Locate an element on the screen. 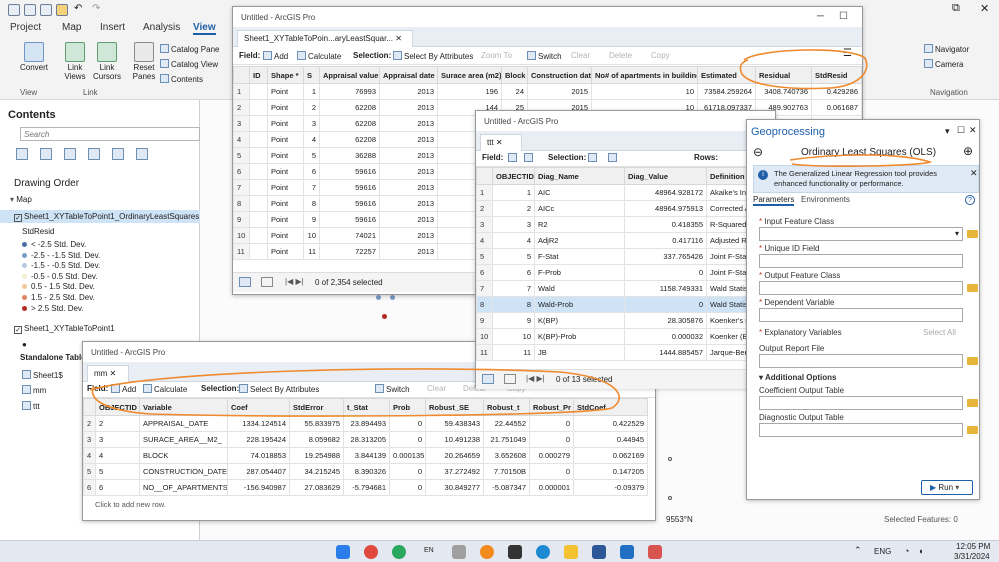  table-cell: SURACE_AREA__M2_ is located at coordinates (183, 439).